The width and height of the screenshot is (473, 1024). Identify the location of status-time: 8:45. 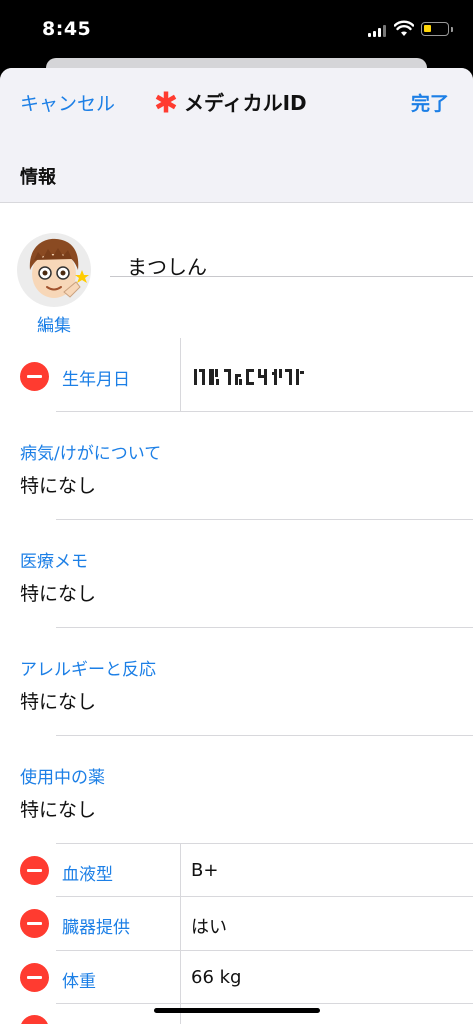
(67, 29).